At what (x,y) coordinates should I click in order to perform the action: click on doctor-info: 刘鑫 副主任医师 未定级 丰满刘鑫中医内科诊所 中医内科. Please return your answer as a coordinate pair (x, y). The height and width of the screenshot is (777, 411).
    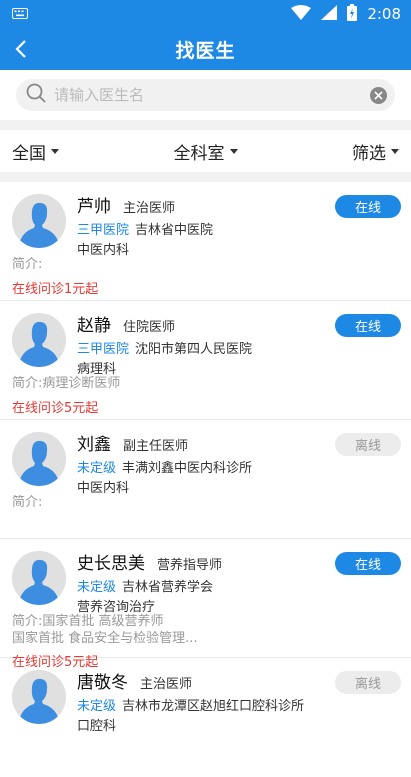
    Looking at the image, I should click on (204, 463).